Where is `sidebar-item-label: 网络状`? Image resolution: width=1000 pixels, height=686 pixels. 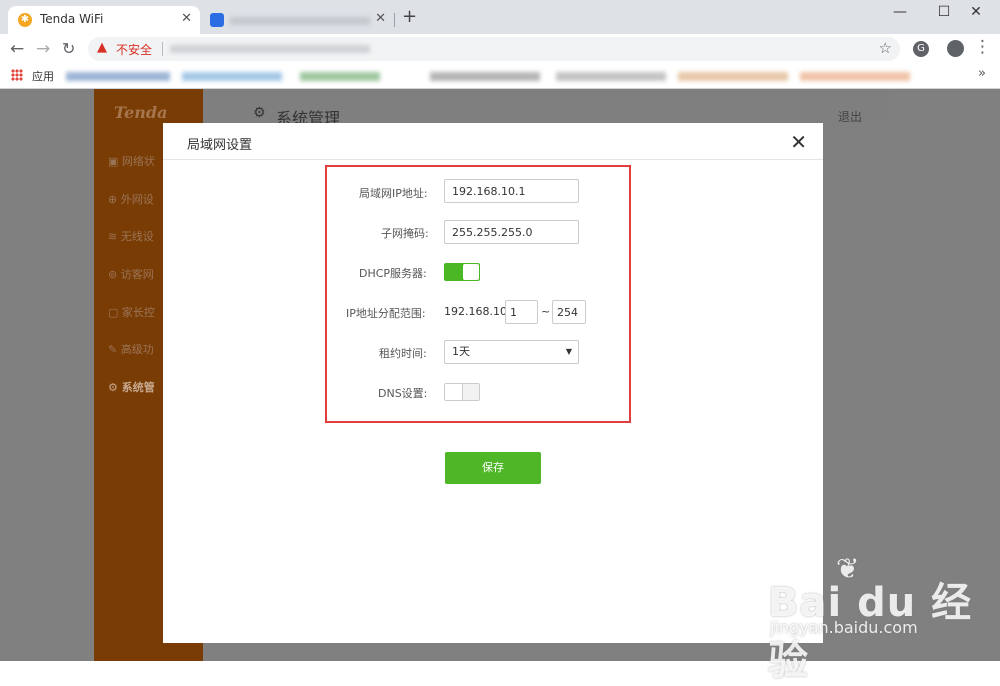
sidebar-item-label: 网络状 is located at coordinates (138, 161).